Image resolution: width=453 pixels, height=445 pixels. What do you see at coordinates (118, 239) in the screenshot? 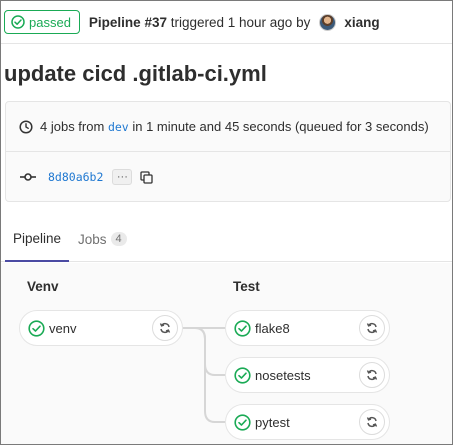
I see `jobs-count-badge: 4` at bounding box center [118, 239].